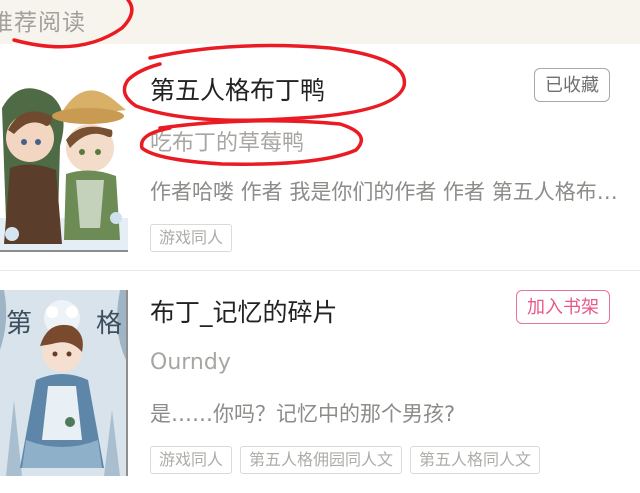 This screenshot has width=640, height=493. What do you see at coordinates (109, 324) in the screenshot?
I see `cover-glyph: 格` at bounding box center [109, 324].